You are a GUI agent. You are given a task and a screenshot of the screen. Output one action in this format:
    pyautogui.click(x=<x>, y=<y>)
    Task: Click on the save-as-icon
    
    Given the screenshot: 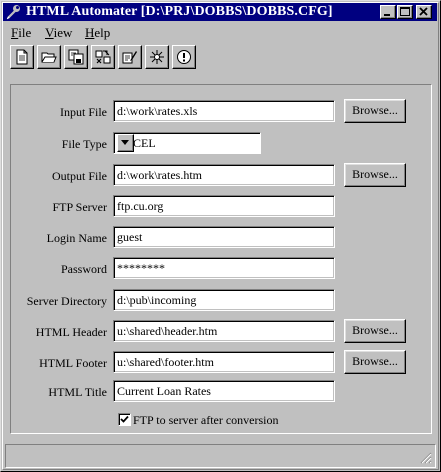 What is the action you would take?
    pyautogui.click(x=76, y=57)
    